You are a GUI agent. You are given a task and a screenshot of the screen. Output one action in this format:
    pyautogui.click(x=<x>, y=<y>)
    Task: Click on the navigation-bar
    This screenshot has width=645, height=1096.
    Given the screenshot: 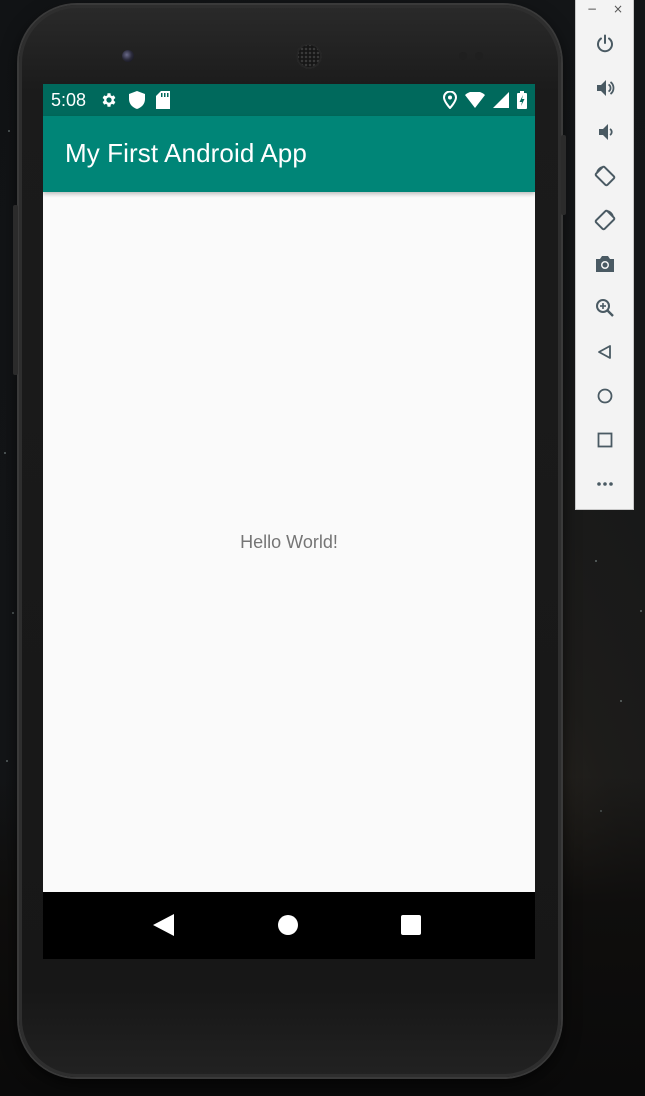 What is the action you would take?
    pyautogui.click(x=289, y=925)
    